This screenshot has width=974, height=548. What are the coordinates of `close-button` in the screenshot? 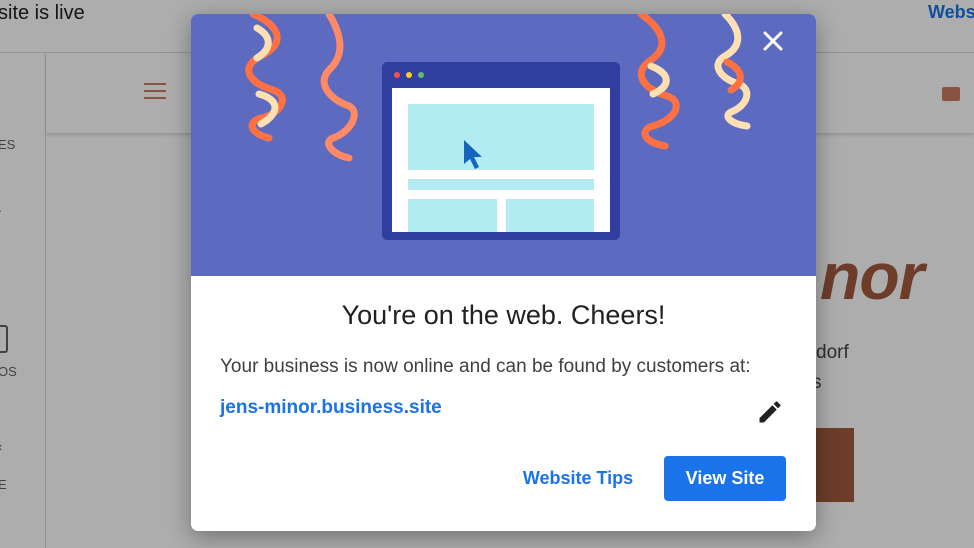 It's located at (777, 45).